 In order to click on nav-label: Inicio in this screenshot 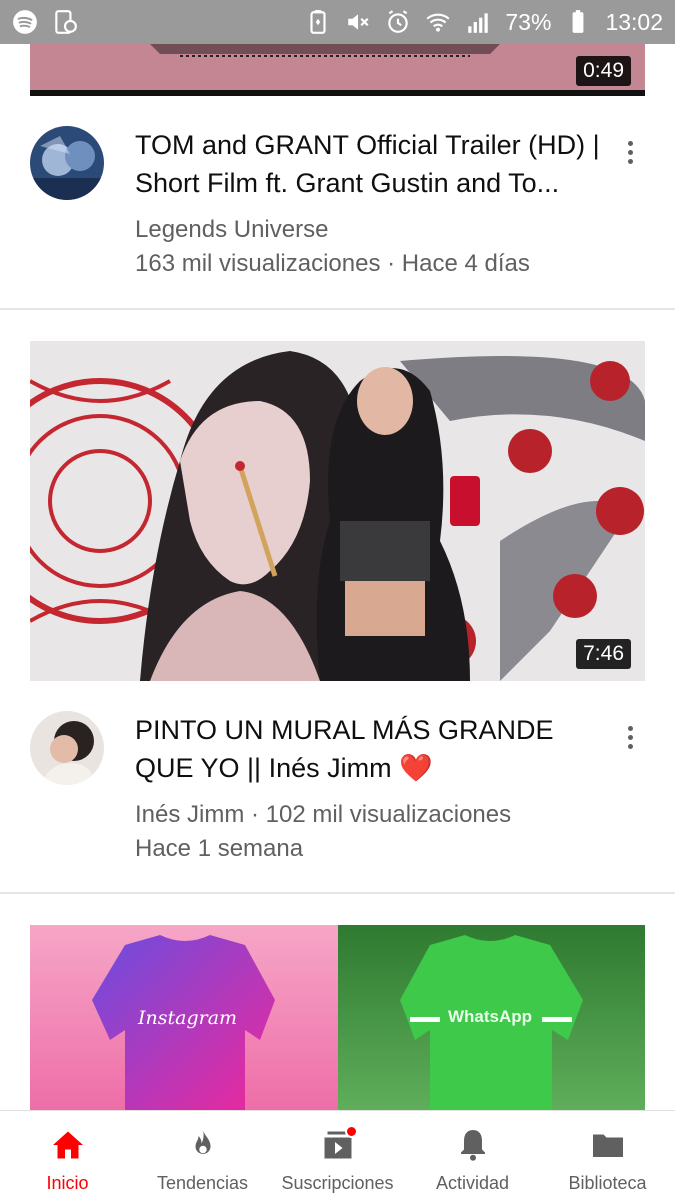, I will do `click(67, 1183)`.